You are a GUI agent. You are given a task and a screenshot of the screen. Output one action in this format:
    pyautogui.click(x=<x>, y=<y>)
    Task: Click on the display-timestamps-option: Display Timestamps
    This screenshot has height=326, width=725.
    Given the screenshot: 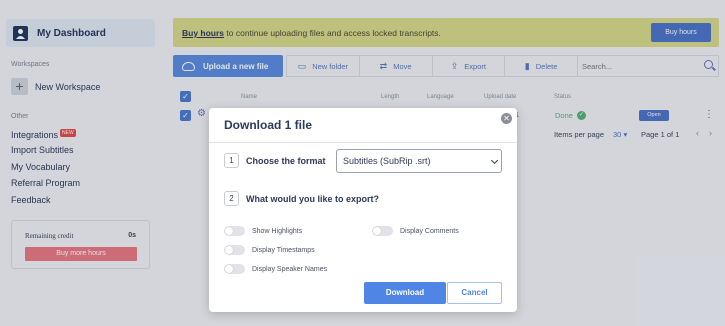 What is the action you would take?
    pyautogui.click(x=269, y=250)
    